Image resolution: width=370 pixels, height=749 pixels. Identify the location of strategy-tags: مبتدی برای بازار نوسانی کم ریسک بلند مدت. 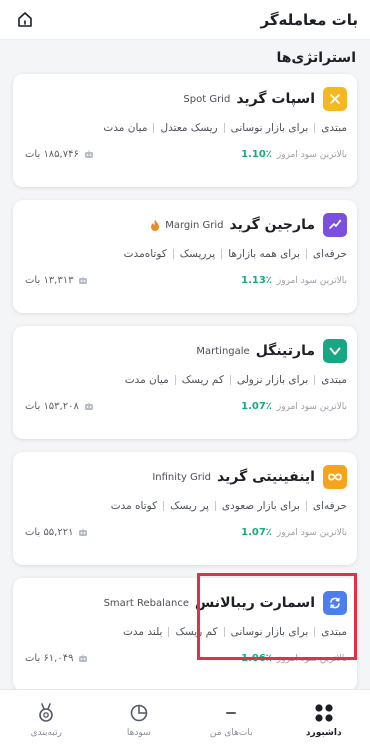
(186, 632).